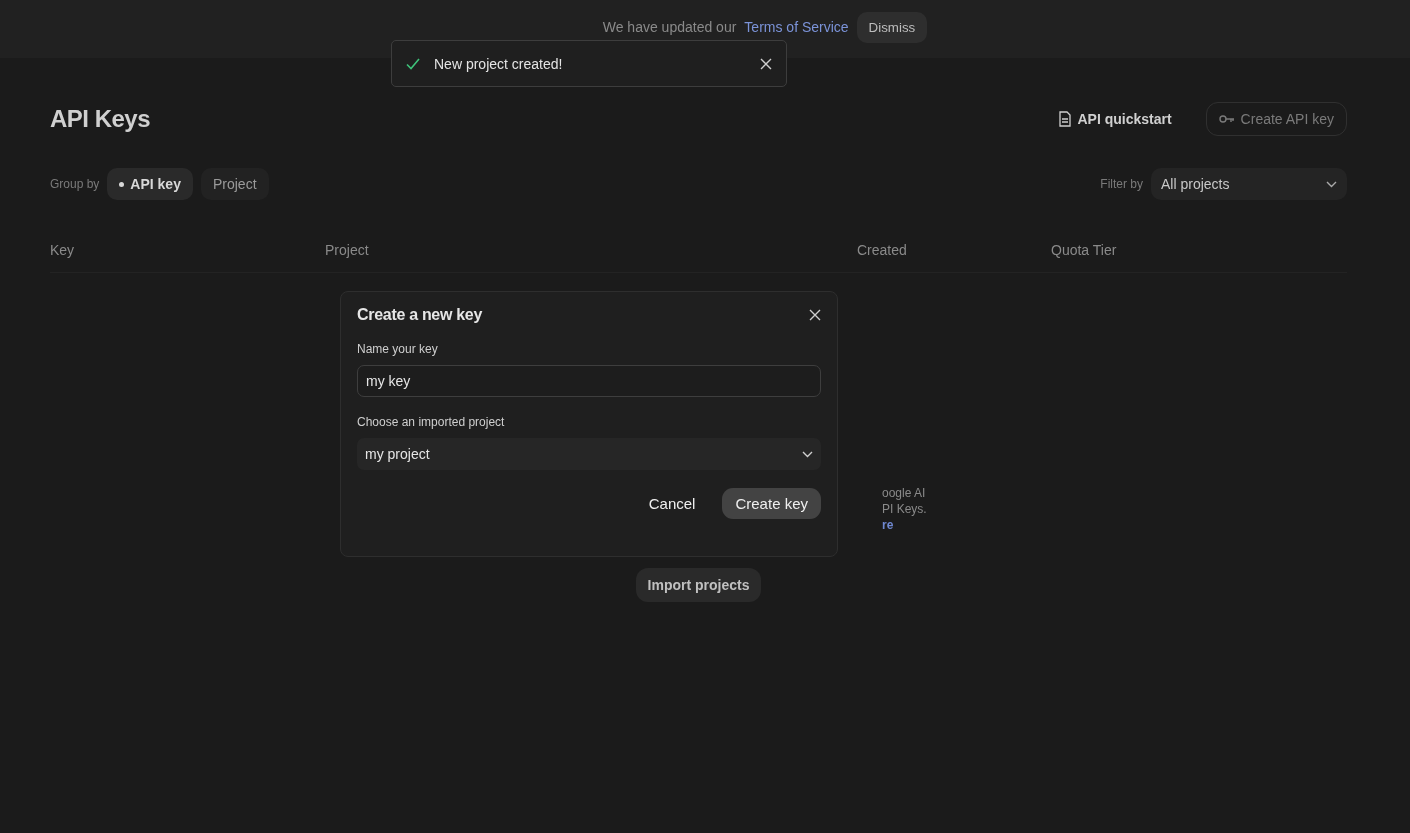 This screenshot has height=833, width=1410. What do you see at coordinates (398, 349) in the screenshot?
I see `field-label: Name your key` at bounding box center [398, 349].